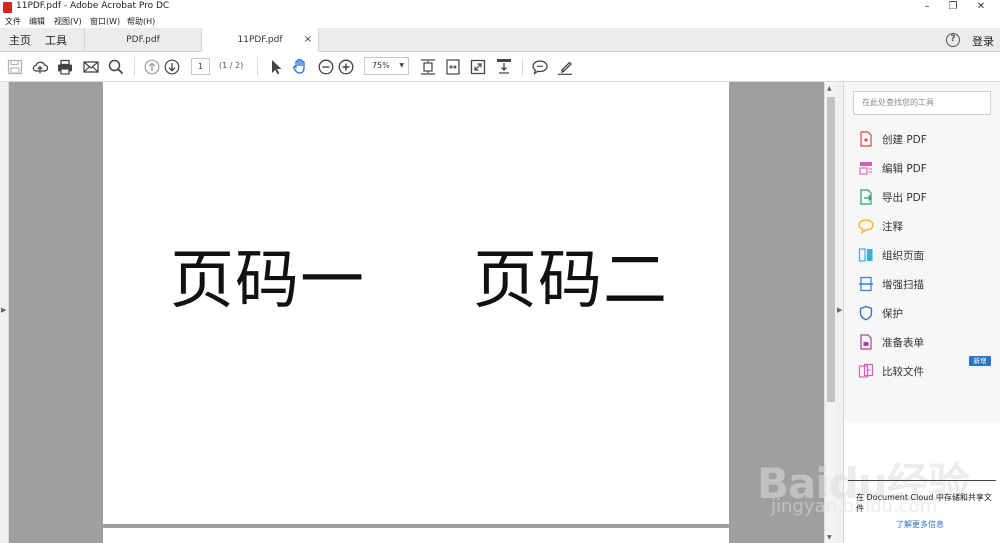  What do you see at coordinates (922, 103) in the screenshot?
I see `tool-search-input: 在此处查找您的工具` at bounding box center [922, 103].